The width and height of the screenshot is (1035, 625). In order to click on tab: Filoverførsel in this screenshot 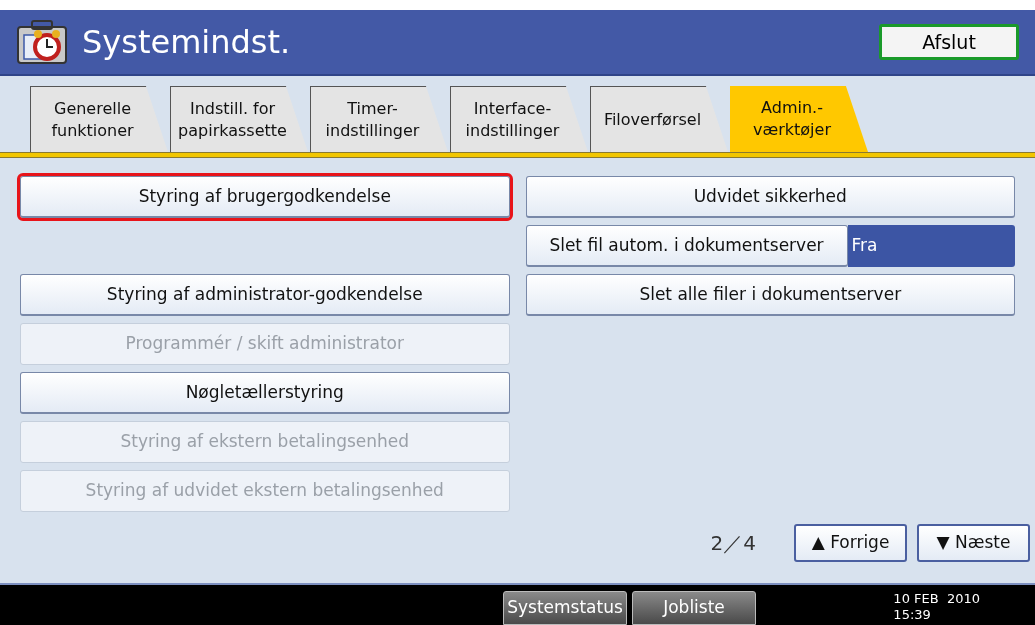, I will do `click(659, 119)`.